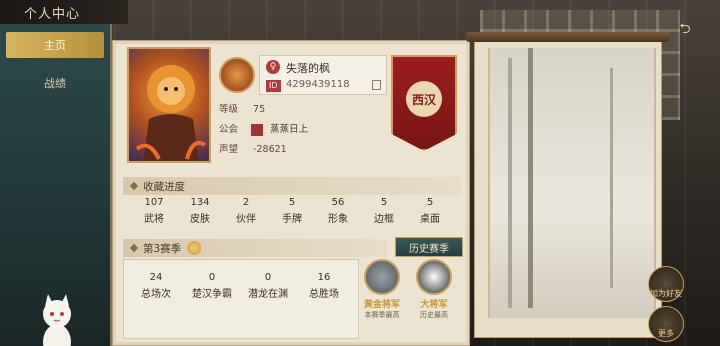 The width and height of the screenshot is (720, 346). I want to click on gender-icon: ♀, so click(273, 67).